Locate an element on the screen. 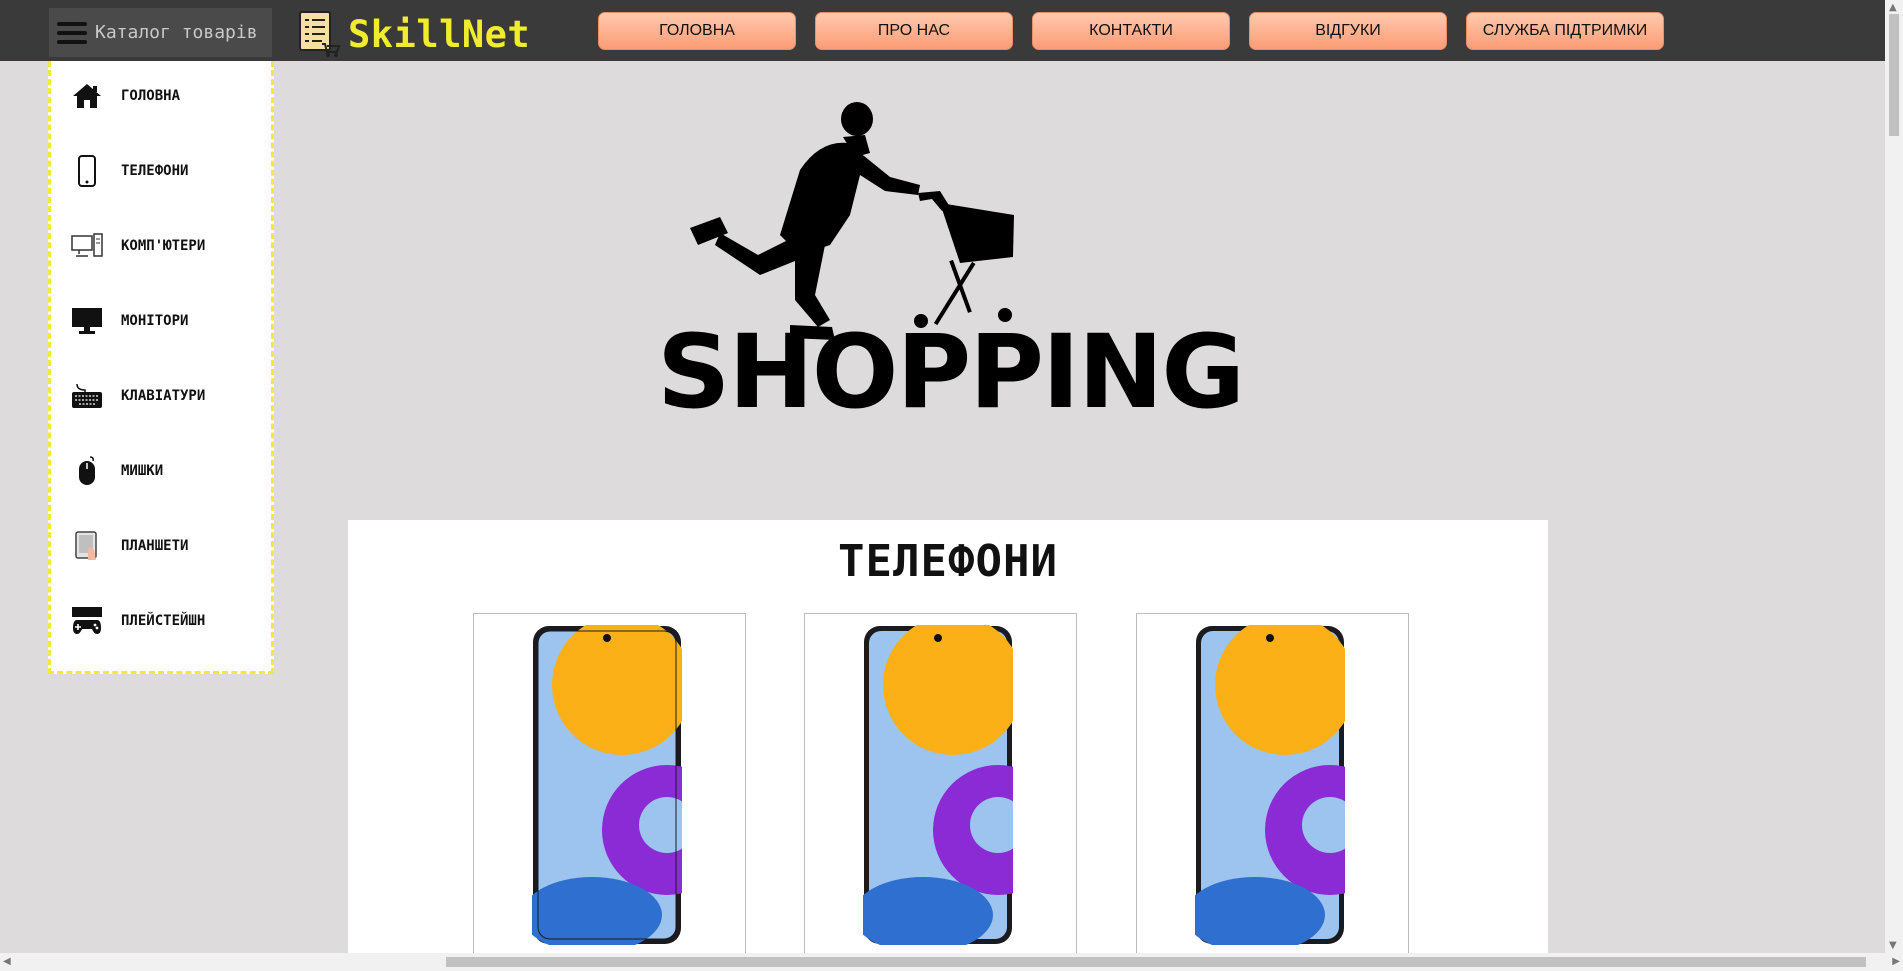 This screenshot has width=1903, height=971. sidebar-item-label: МИШКИ is located at coordinates (142, 471).